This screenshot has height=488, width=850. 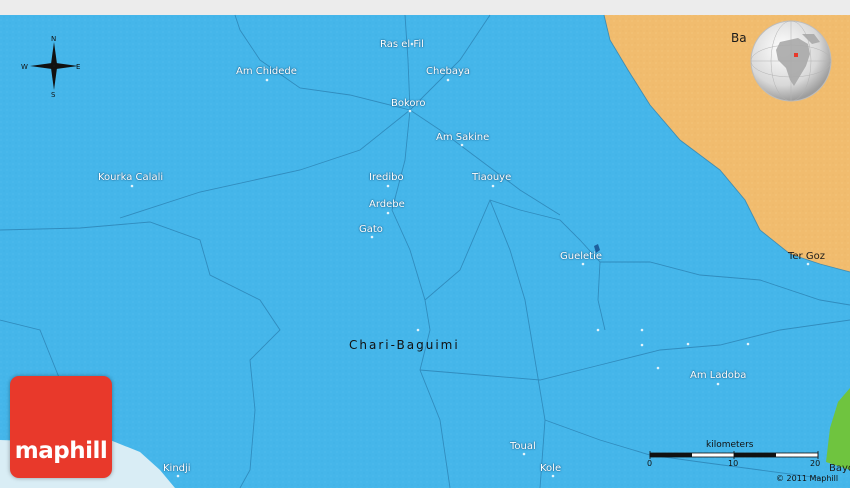 What do you see at coordinates (739, 38) in the screenshot?
I see `place-label: Ba` at bounding box center [739, 38].